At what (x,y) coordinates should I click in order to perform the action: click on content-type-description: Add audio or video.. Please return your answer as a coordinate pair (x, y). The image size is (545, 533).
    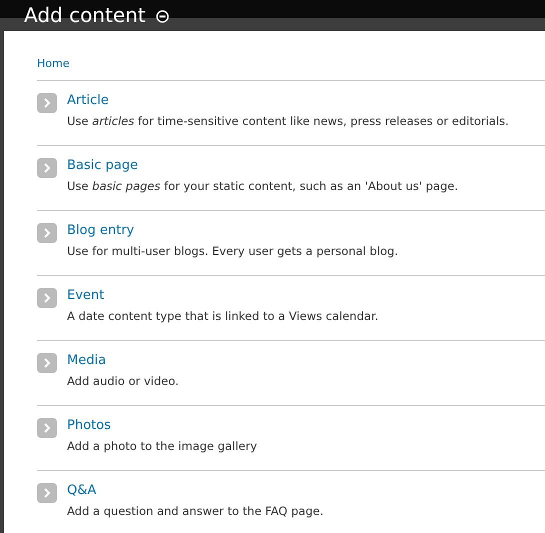
    Looking at the image, I should click on (123, 381).